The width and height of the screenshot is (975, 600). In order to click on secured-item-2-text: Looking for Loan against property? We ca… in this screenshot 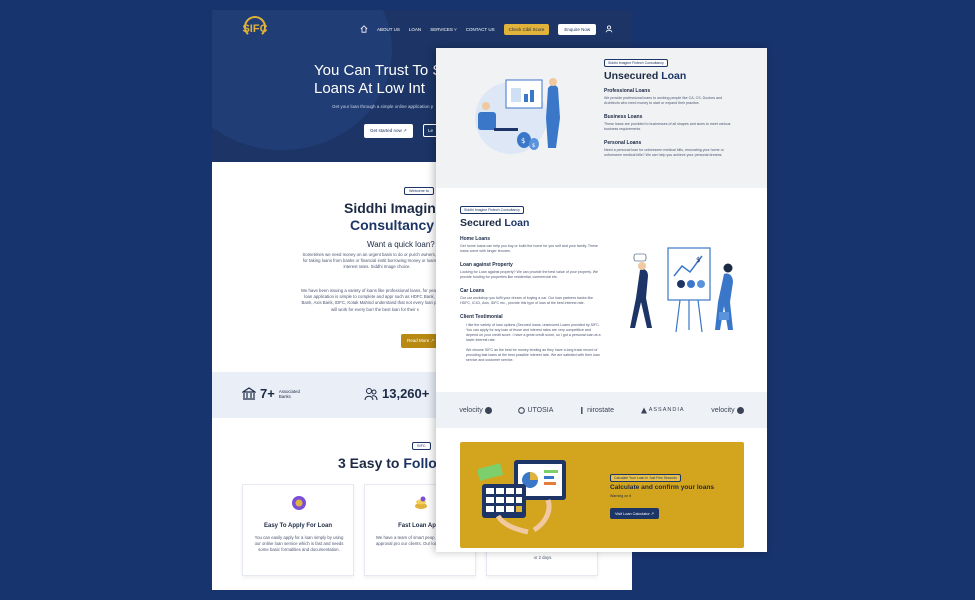, I will do `click(529, 274)`.